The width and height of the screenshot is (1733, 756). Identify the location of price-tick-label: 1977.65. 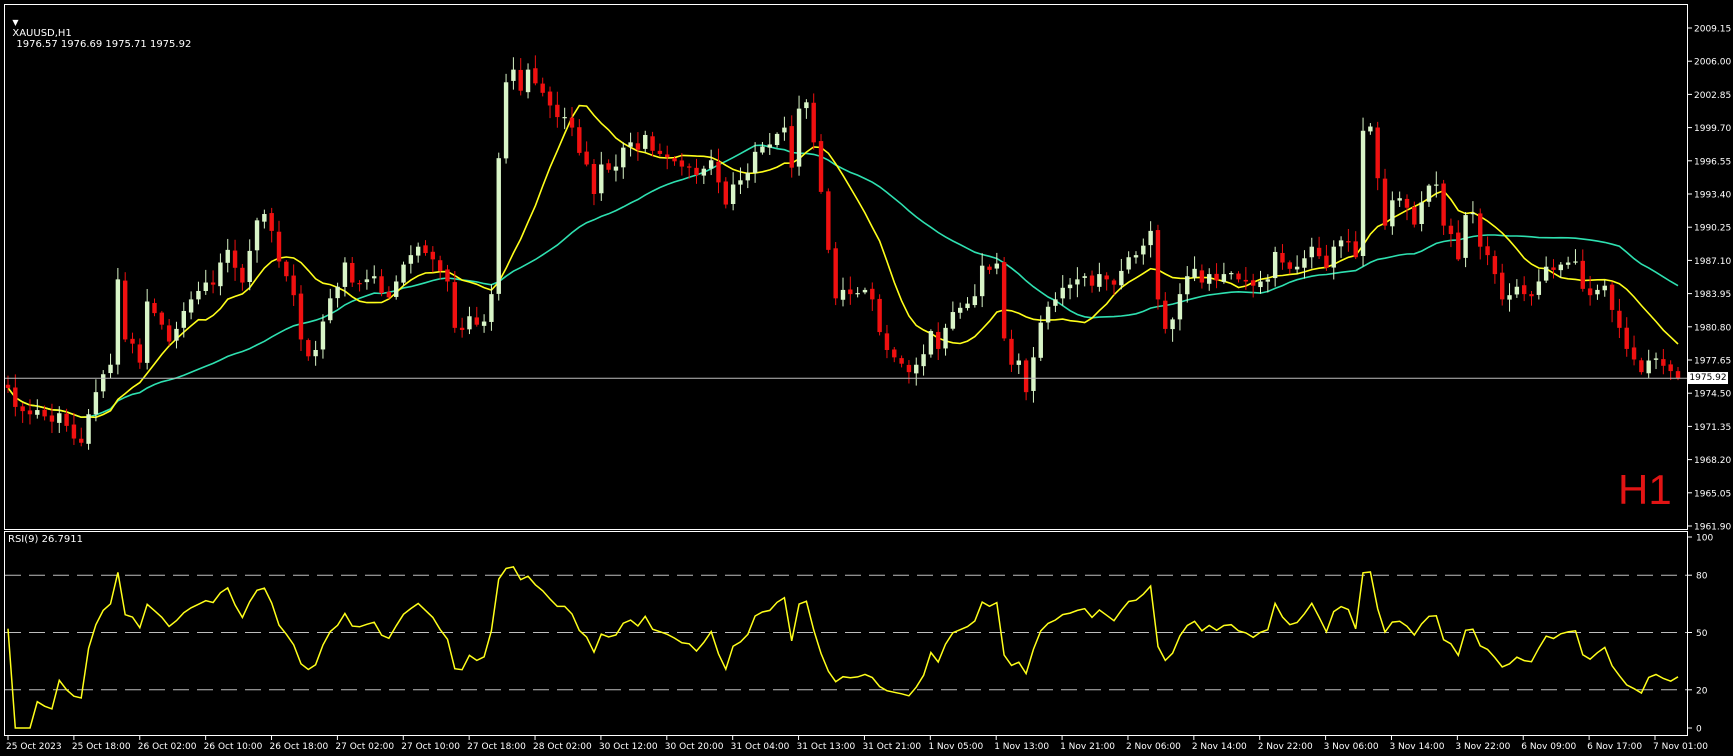
(1712, 362).